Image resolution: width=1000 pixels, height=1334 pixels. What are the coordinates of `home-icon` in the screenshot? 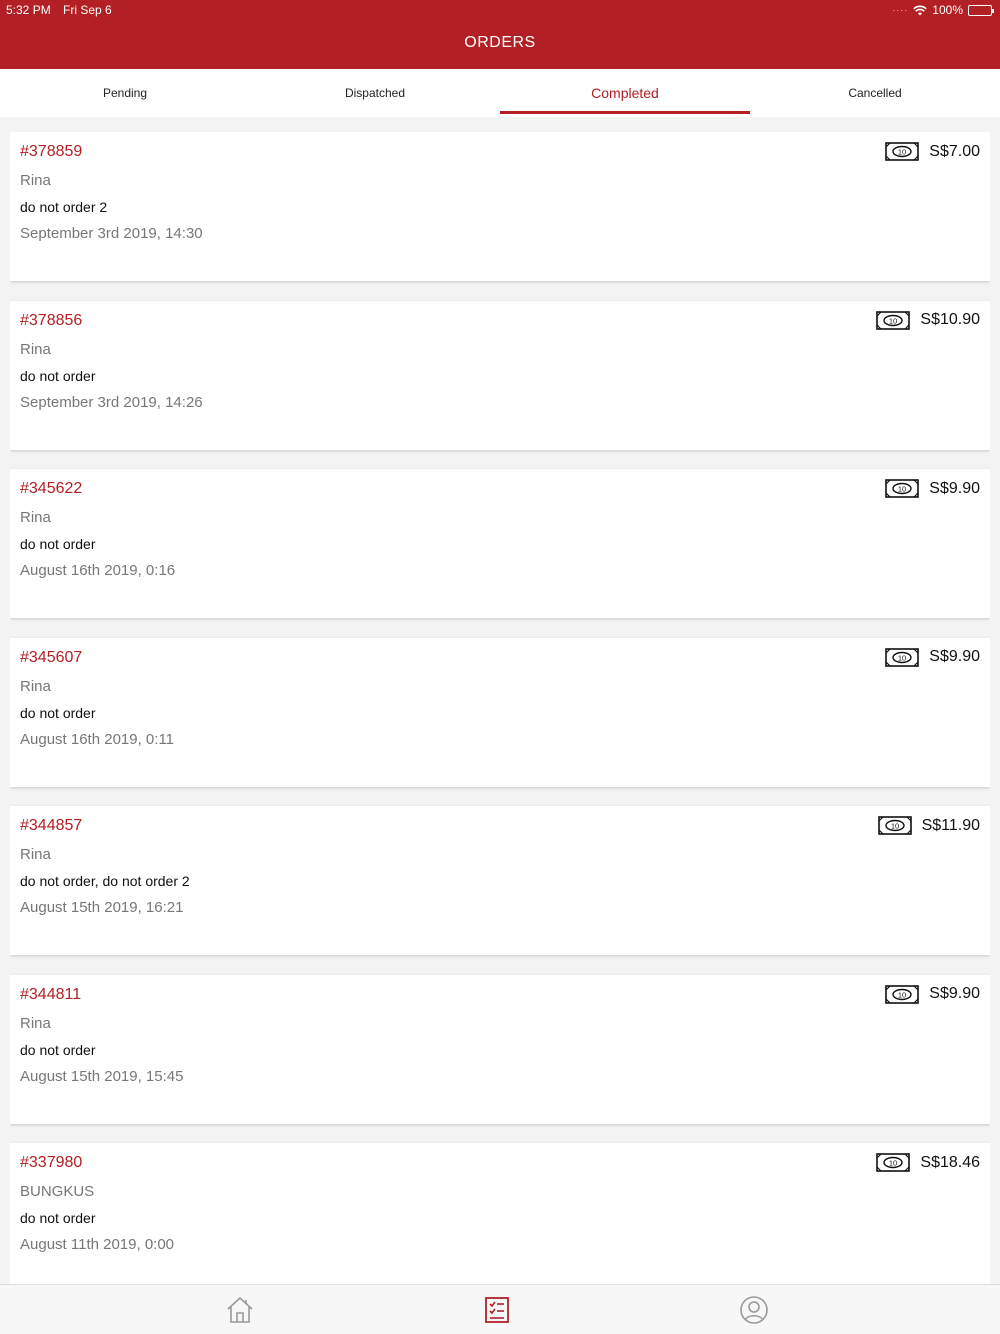 It's located at (240, 1310).